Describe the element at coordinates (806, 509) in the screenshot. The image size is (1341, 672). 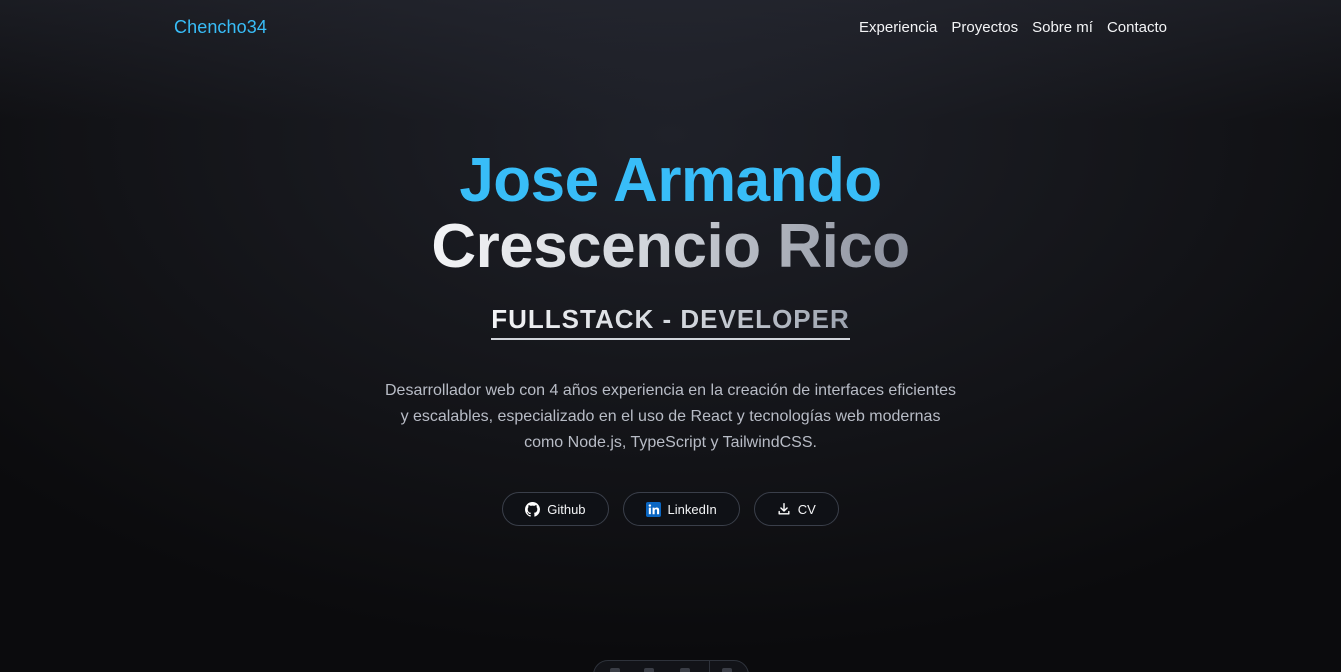
I see `cv-label: CV` at that location.